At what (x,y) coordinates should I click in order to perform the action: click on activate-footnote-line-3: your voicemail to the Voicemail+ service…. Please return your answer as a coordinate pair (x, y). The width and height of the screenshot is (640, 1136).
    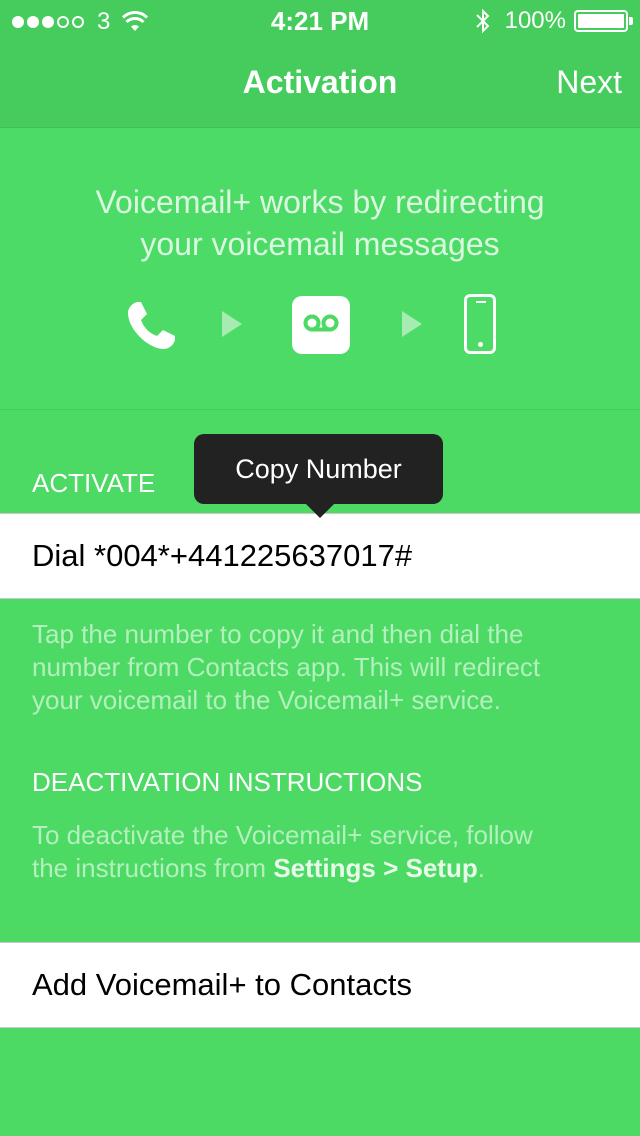
    Looking at the image, I should click on (266, 700).